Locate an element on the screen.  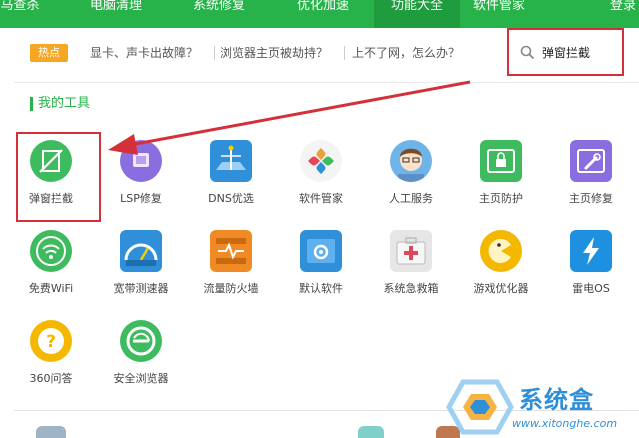
lsp-repair-icon is located at coordinates (141, 161).